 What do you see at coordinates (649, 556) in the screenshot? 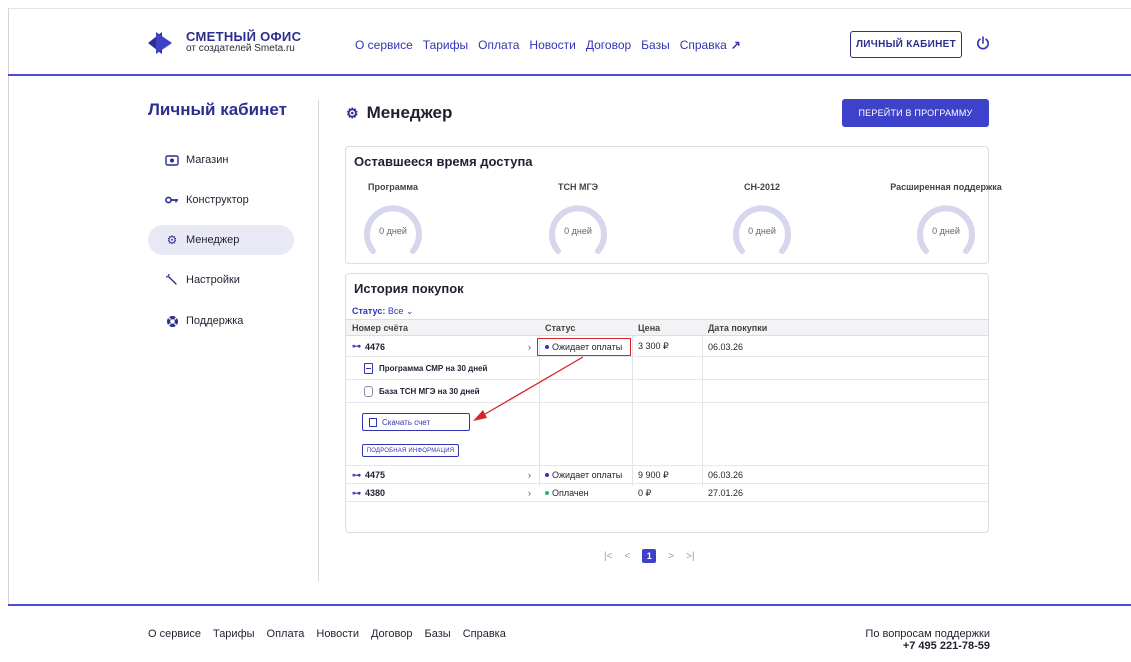
I see `page-number-current: 1` at bounding box center [649, 556].